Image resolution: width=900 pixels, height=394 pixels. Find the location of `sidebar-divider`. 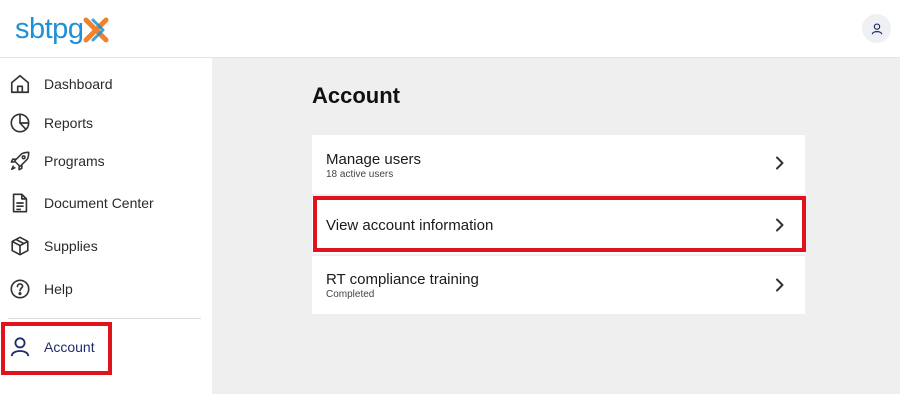

sidebar-divider is located at coordinates (104, 318).